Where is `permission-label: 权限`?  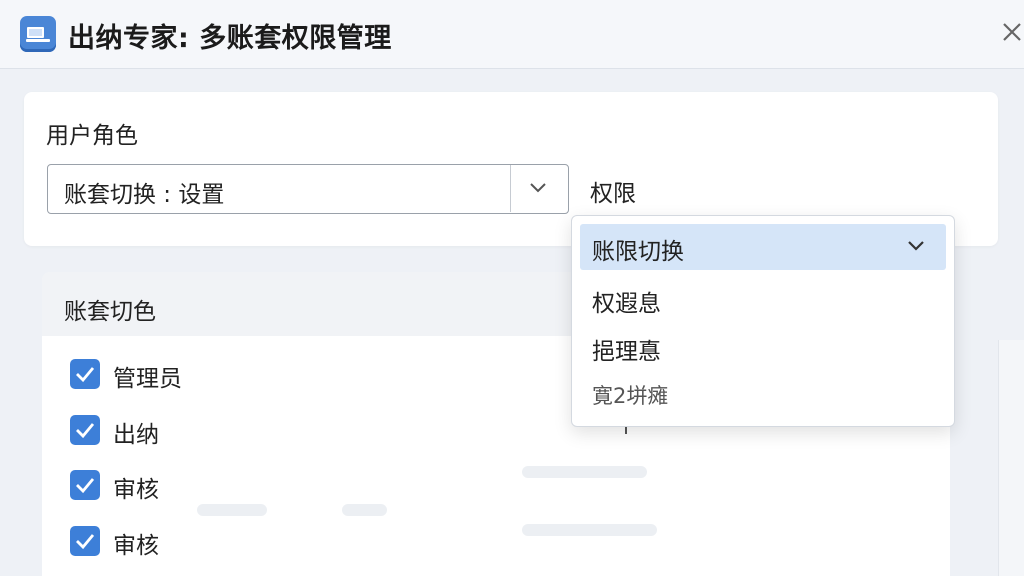
permission-label: 权限 is located at coordinates (613, 194).